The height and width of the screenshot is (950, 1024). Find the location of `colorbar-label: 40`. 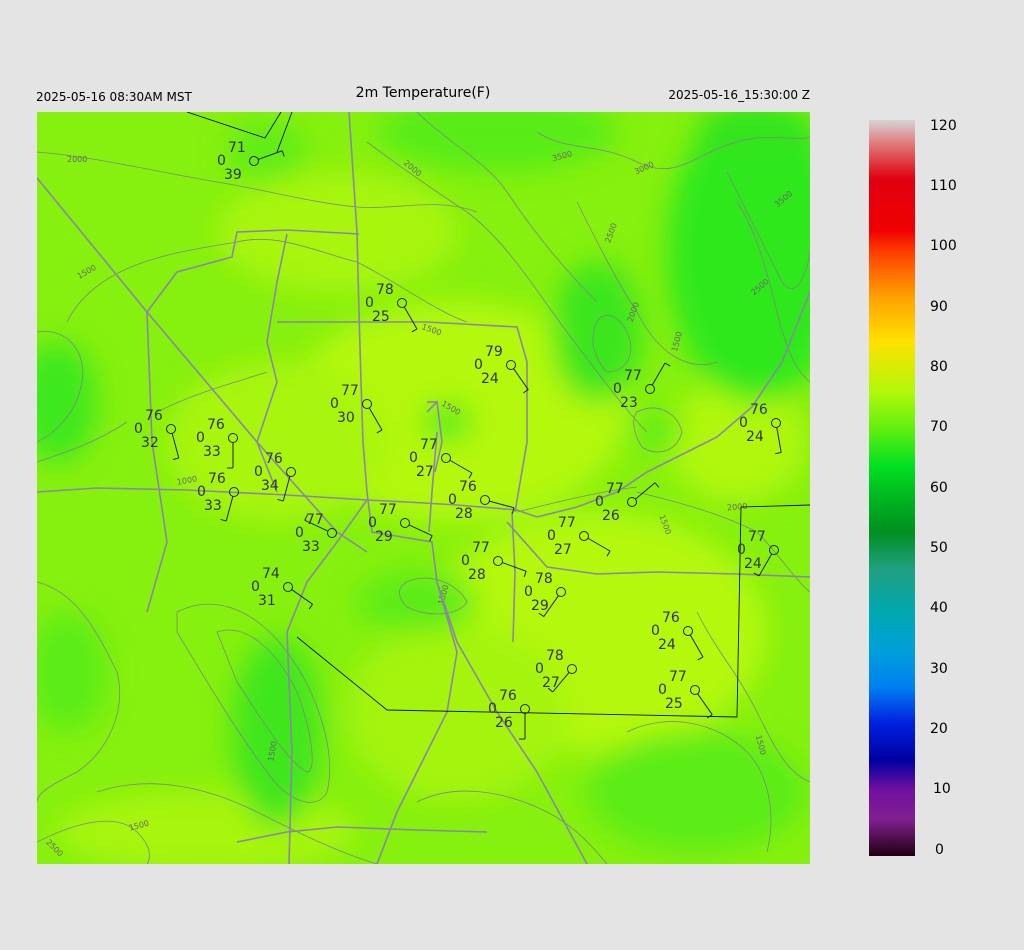

colorbar-label: 40 is located at coordinates (939, 608).